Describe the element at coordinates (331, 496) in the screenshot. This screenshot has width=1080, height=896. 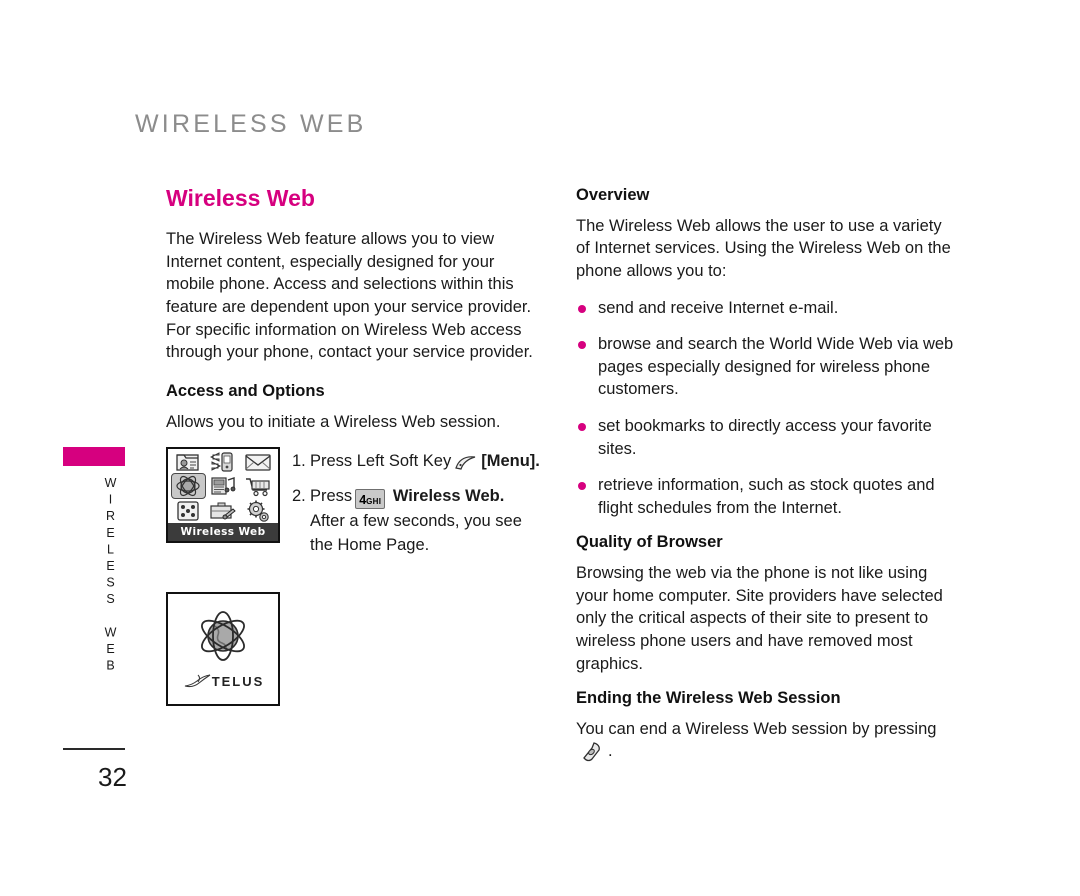
I see `step-2-prefix: Press` at that location.